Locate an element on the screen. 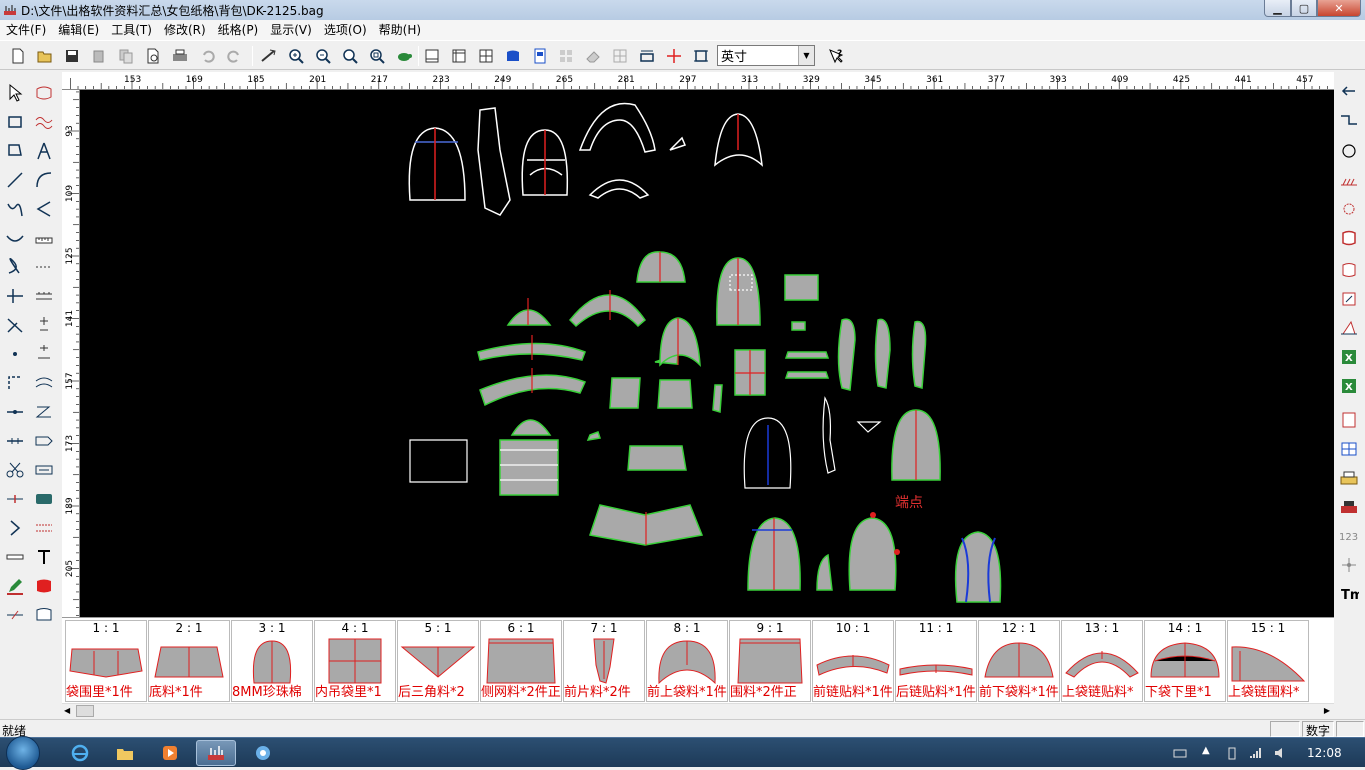  undo-icon is located at coordinates (208, 56).